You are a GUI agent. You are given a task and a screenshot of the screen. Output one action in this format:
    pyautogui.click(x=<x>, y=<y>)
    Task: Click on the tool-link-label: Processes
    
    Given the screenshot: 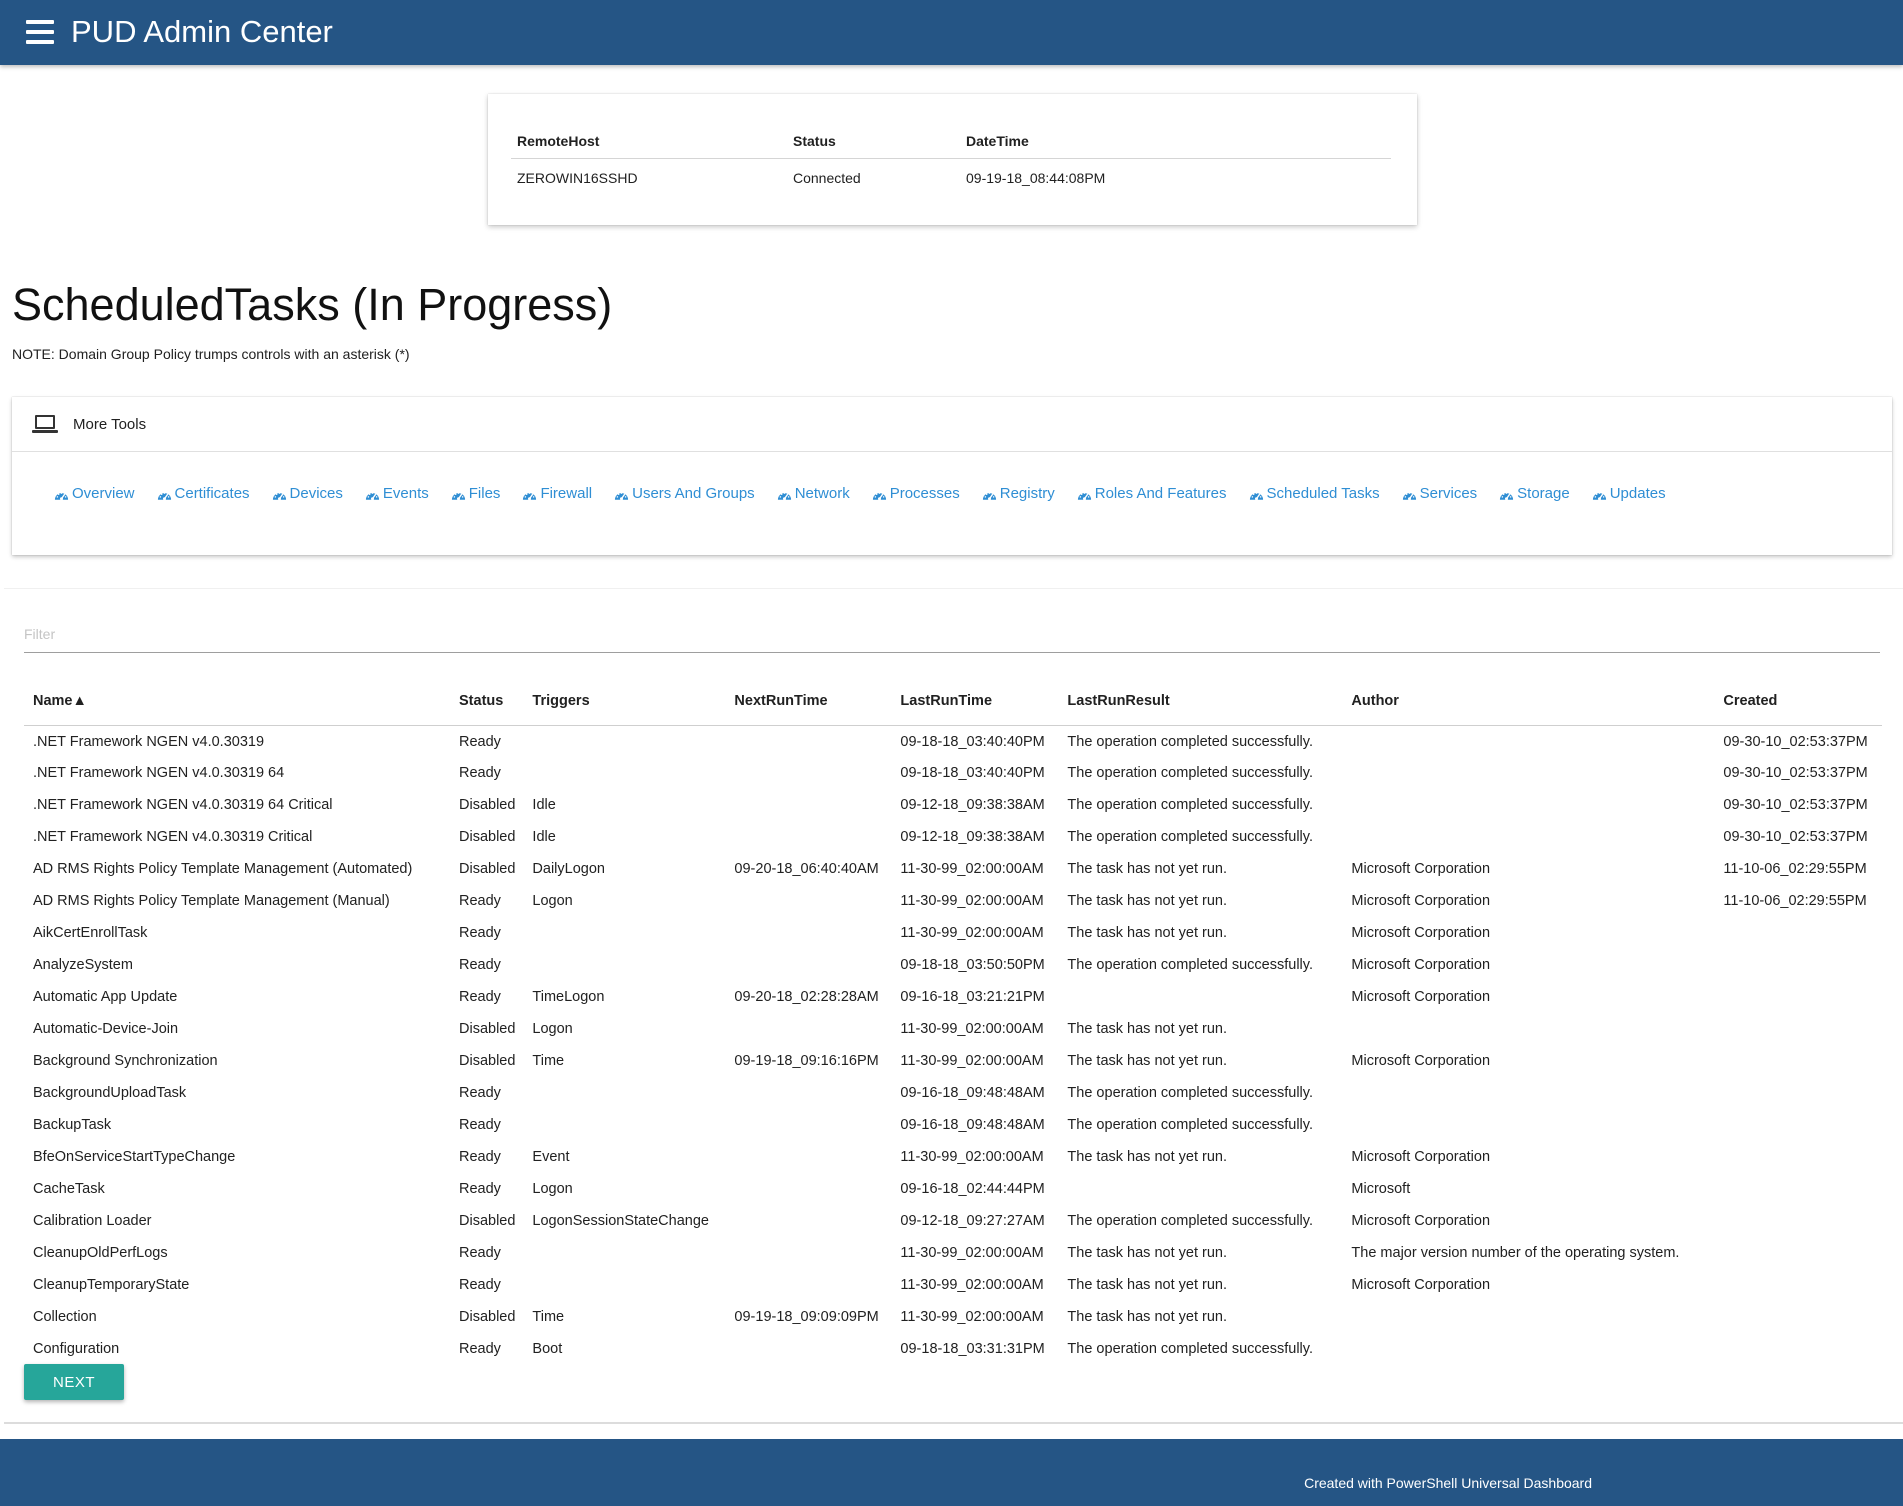 What is the action you would take?
    pyautogui.click(x=924, y=493)
    